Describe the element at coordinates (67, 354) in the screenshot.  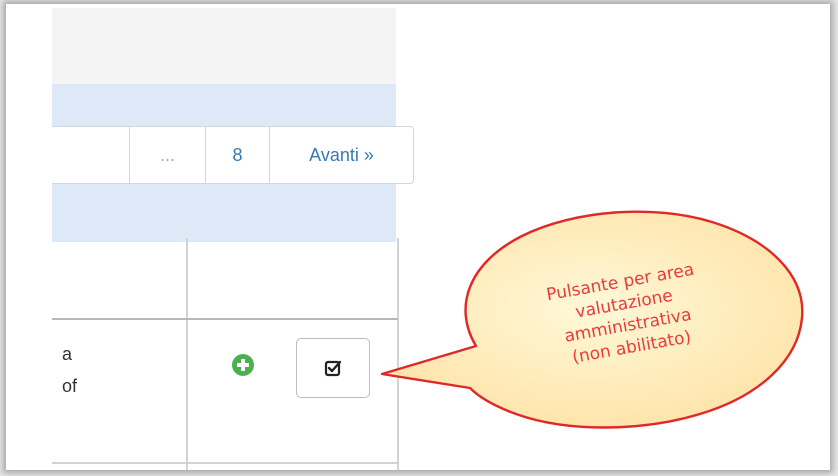
I see `cell-text-line: a` at that location.